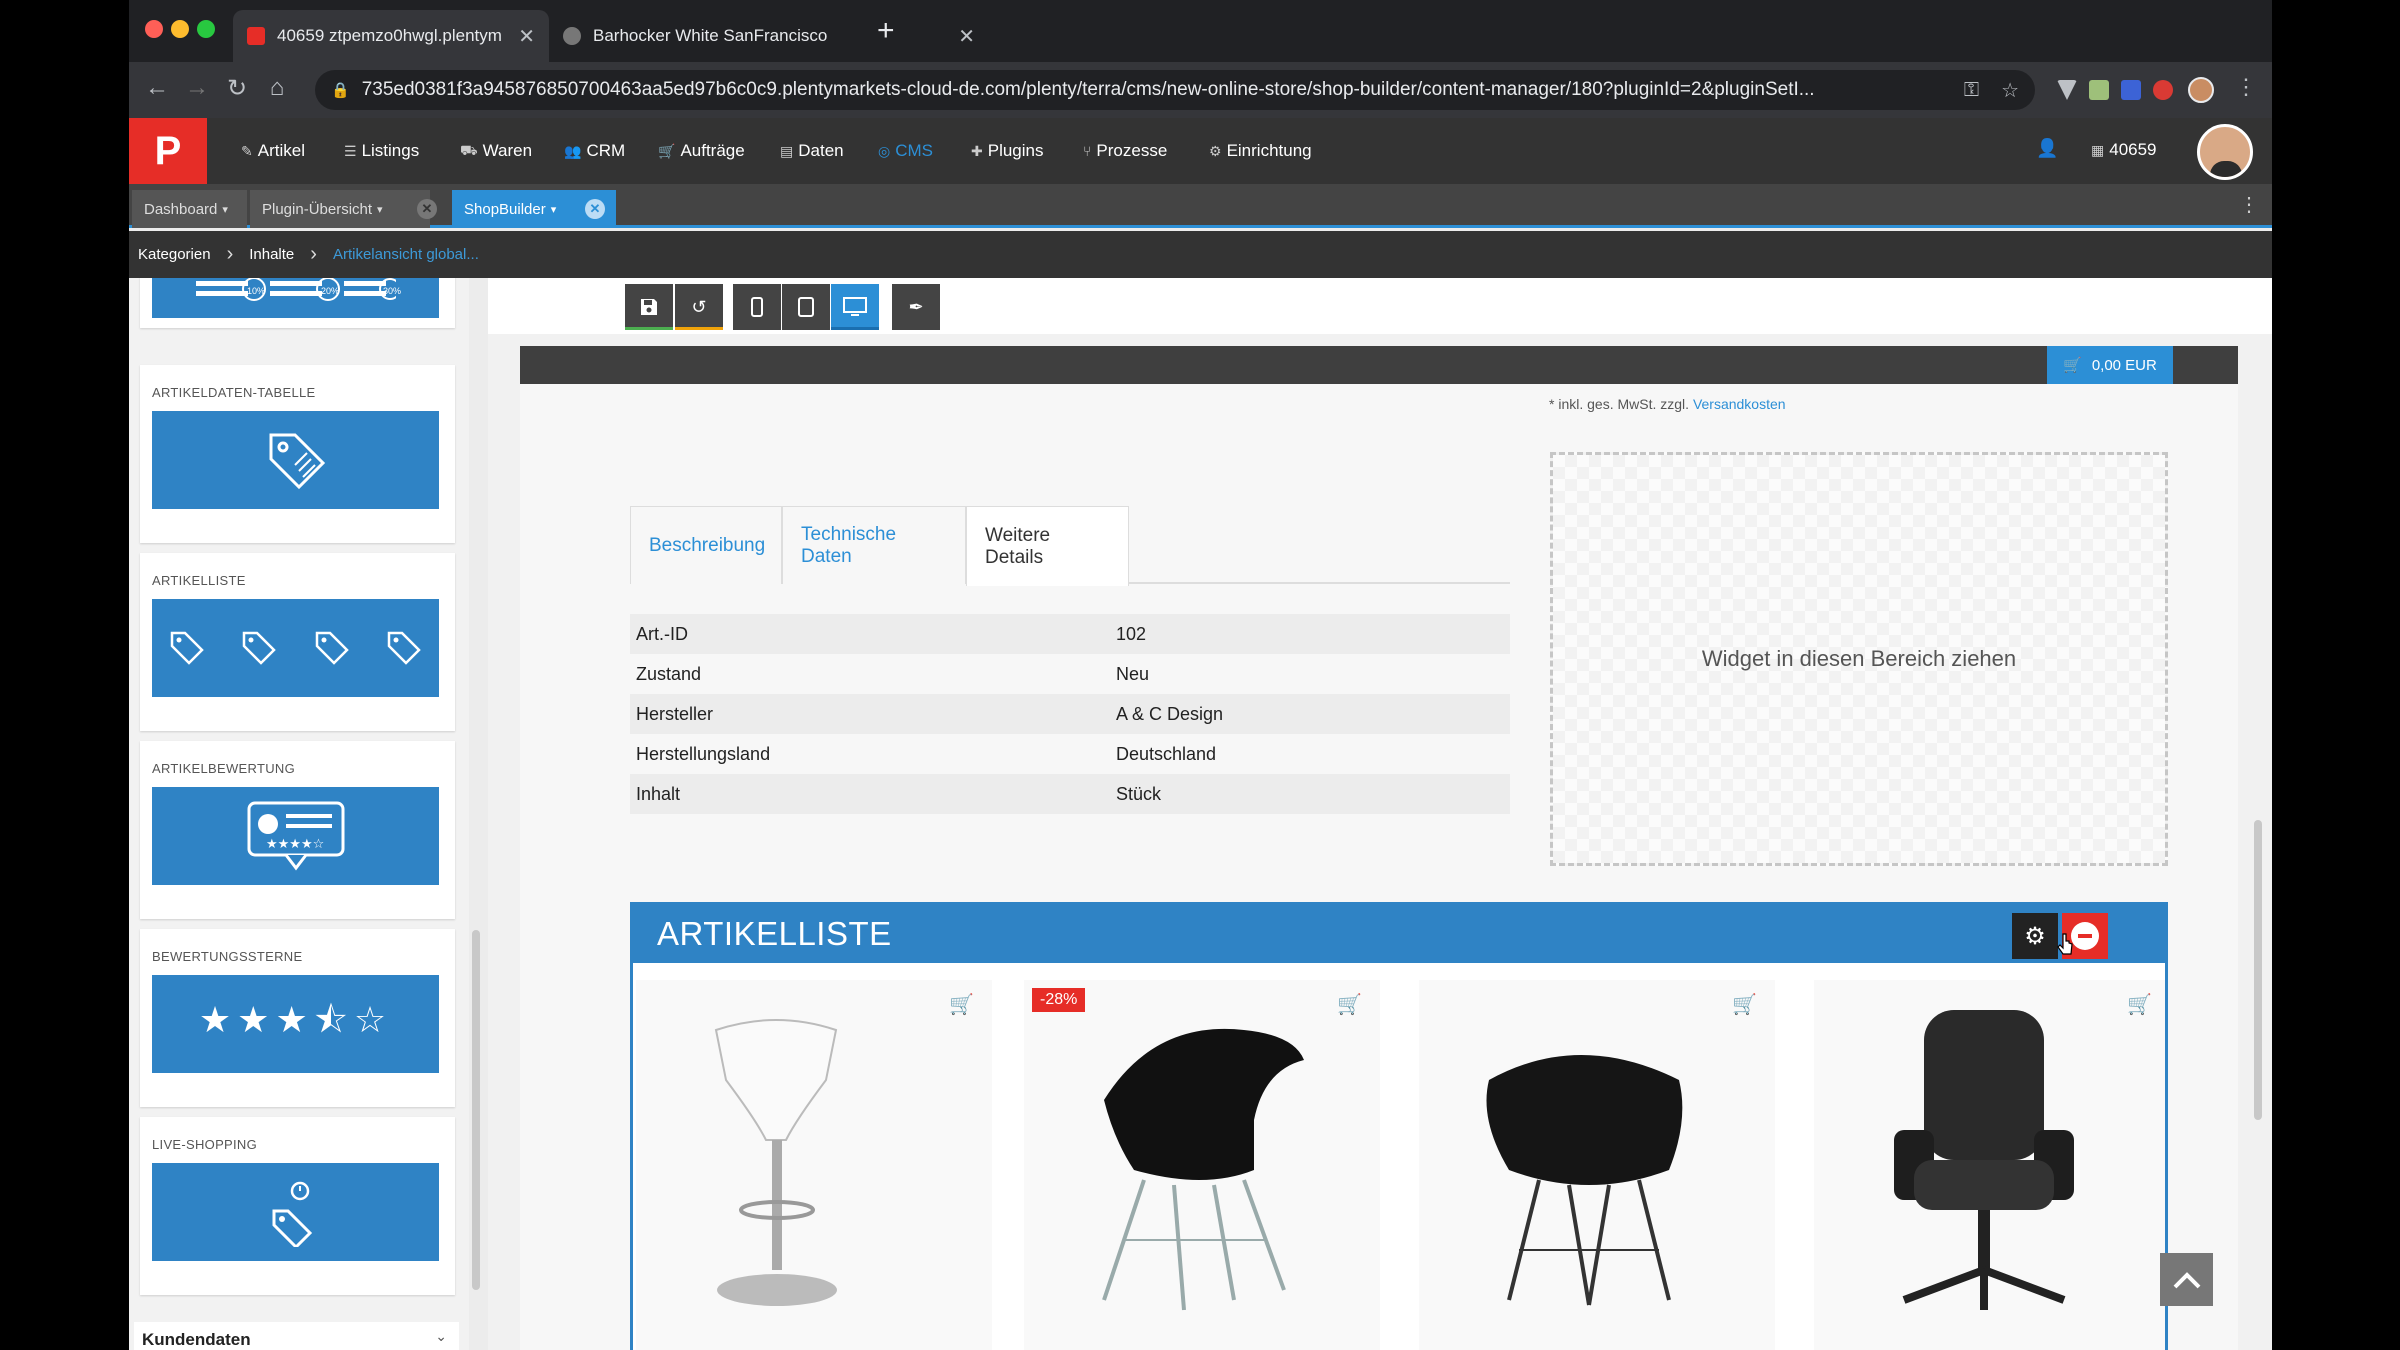 This screenshot has width=2400, height=1350. Describe the element at coordinates (340, 90) in the screenshot. I see `lock-icon: 🔒` at that location.